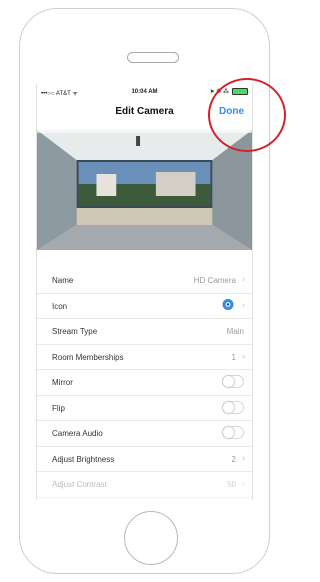  What do you see at coordinates (63, 280) in the screenshot?
I see `setting-label: Name` at bounding box center [63, 280].